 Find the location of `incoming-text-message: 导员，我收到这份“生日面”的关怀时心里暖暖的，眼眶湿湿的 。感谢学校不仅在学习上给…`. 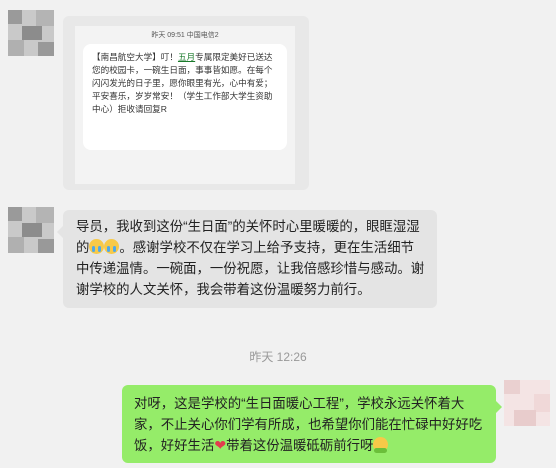

incoming-text-message: 导员，我收到这份“生日面”的关怀时心里暖暖的，眼眶湿湿的 。感谢学校不仅在学习上给… is located at coordinates (247, 259).